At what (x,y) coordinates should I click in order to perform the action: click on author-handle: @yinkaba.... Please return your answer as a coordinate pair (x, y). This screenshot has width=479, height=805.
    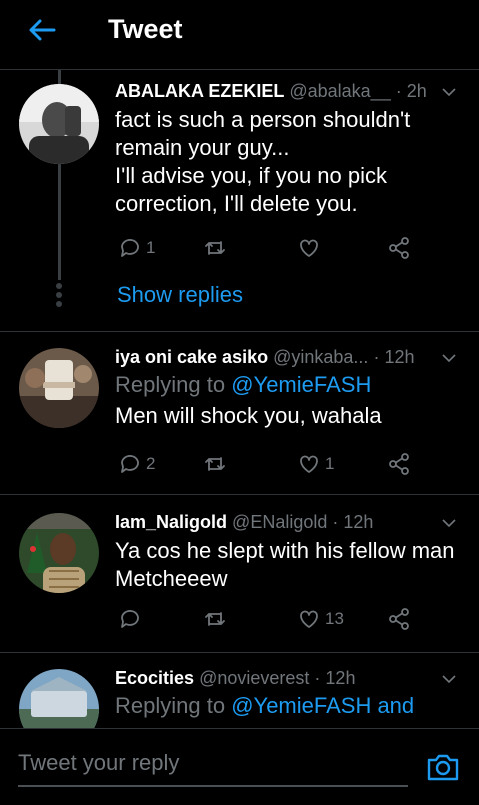
    Looking at the image, I should click on (321, 357).